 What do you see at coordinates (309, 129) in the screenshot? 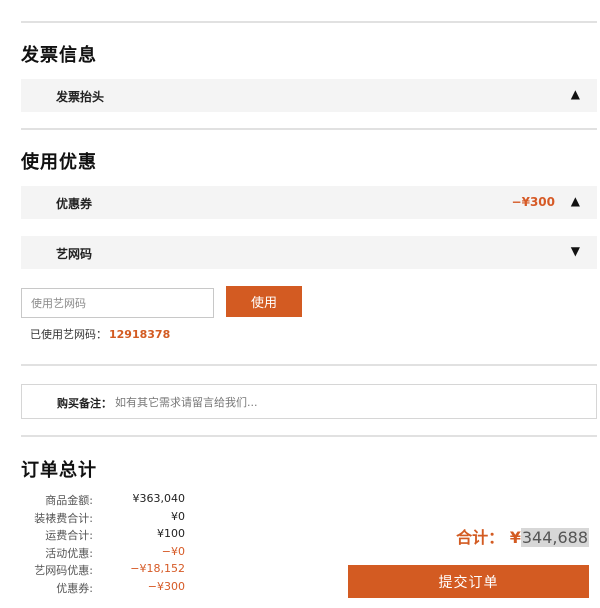
I see `discount-divider` at bounding box center [309, 129].